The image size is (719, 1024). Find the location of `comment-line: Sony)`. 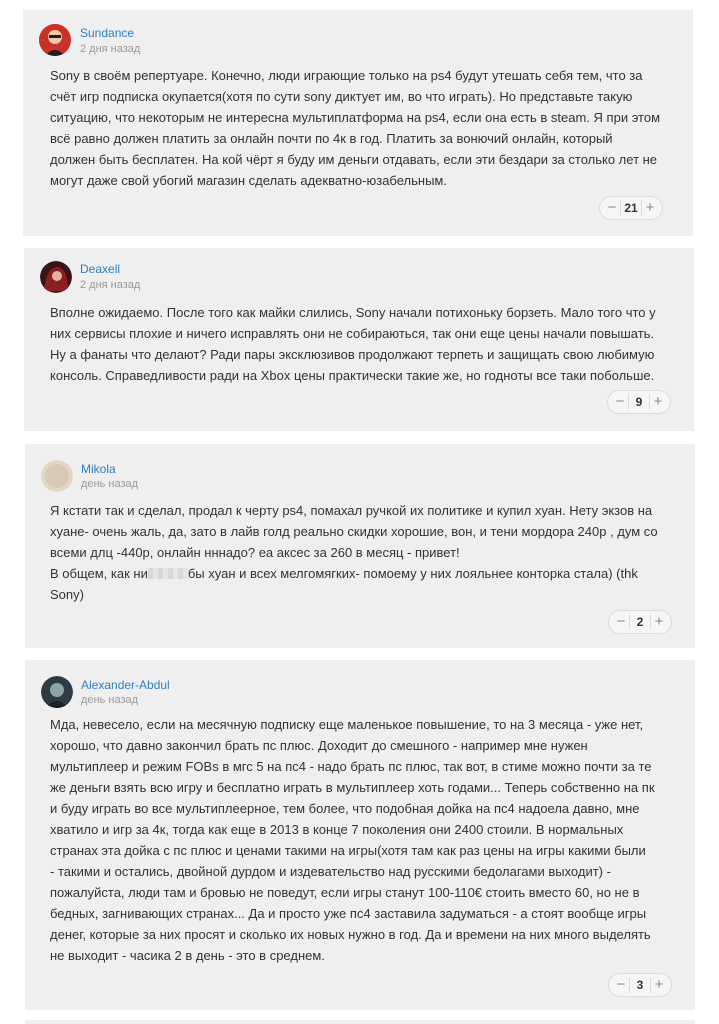

comment-line: Sony) is located at coordinates (67, 594).